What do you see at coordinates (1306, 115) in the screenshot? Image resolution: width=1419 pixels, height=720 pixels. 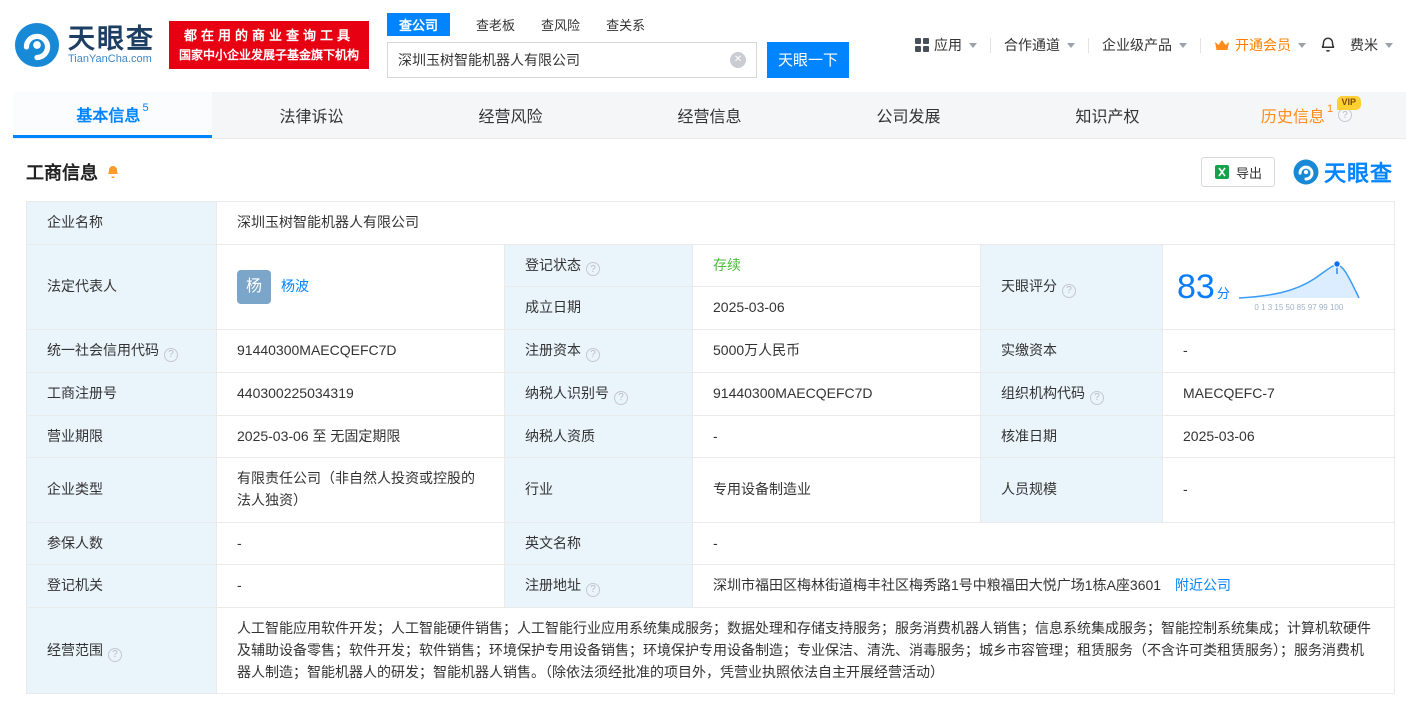 I see `tab-history: VIP 历史信息 1` at bounding box center [1306, 115].